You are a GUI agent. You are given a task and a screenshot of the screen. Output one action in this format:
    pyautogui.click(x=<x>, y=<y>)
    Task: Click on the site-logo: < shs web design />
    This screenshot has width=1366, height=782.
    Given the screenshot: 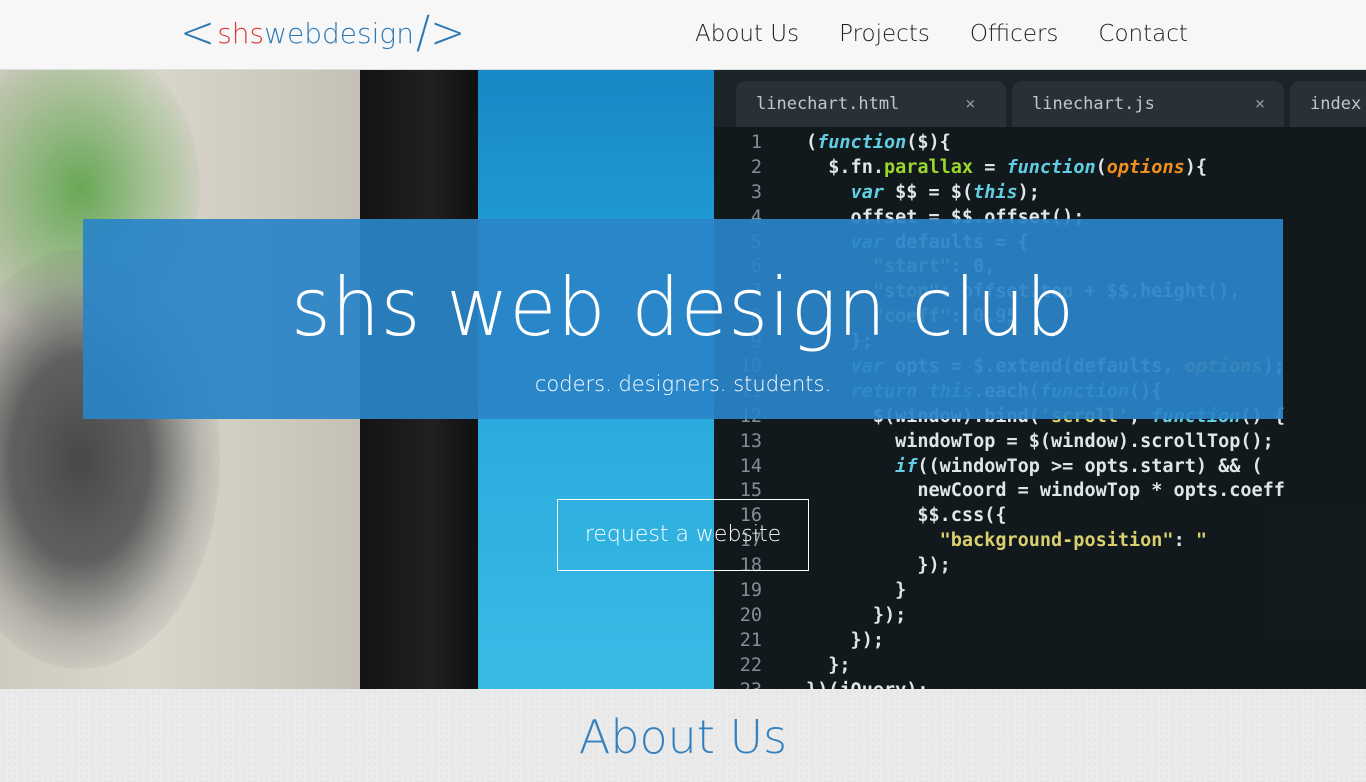 What is the action you would take?
    pyautogui.click(x=322, y=33)
    